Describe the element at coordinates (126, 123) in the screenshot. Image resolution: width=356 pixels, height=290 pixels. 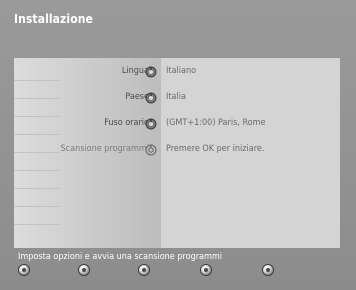
I see `setting-label: Fuso orario` at that location.